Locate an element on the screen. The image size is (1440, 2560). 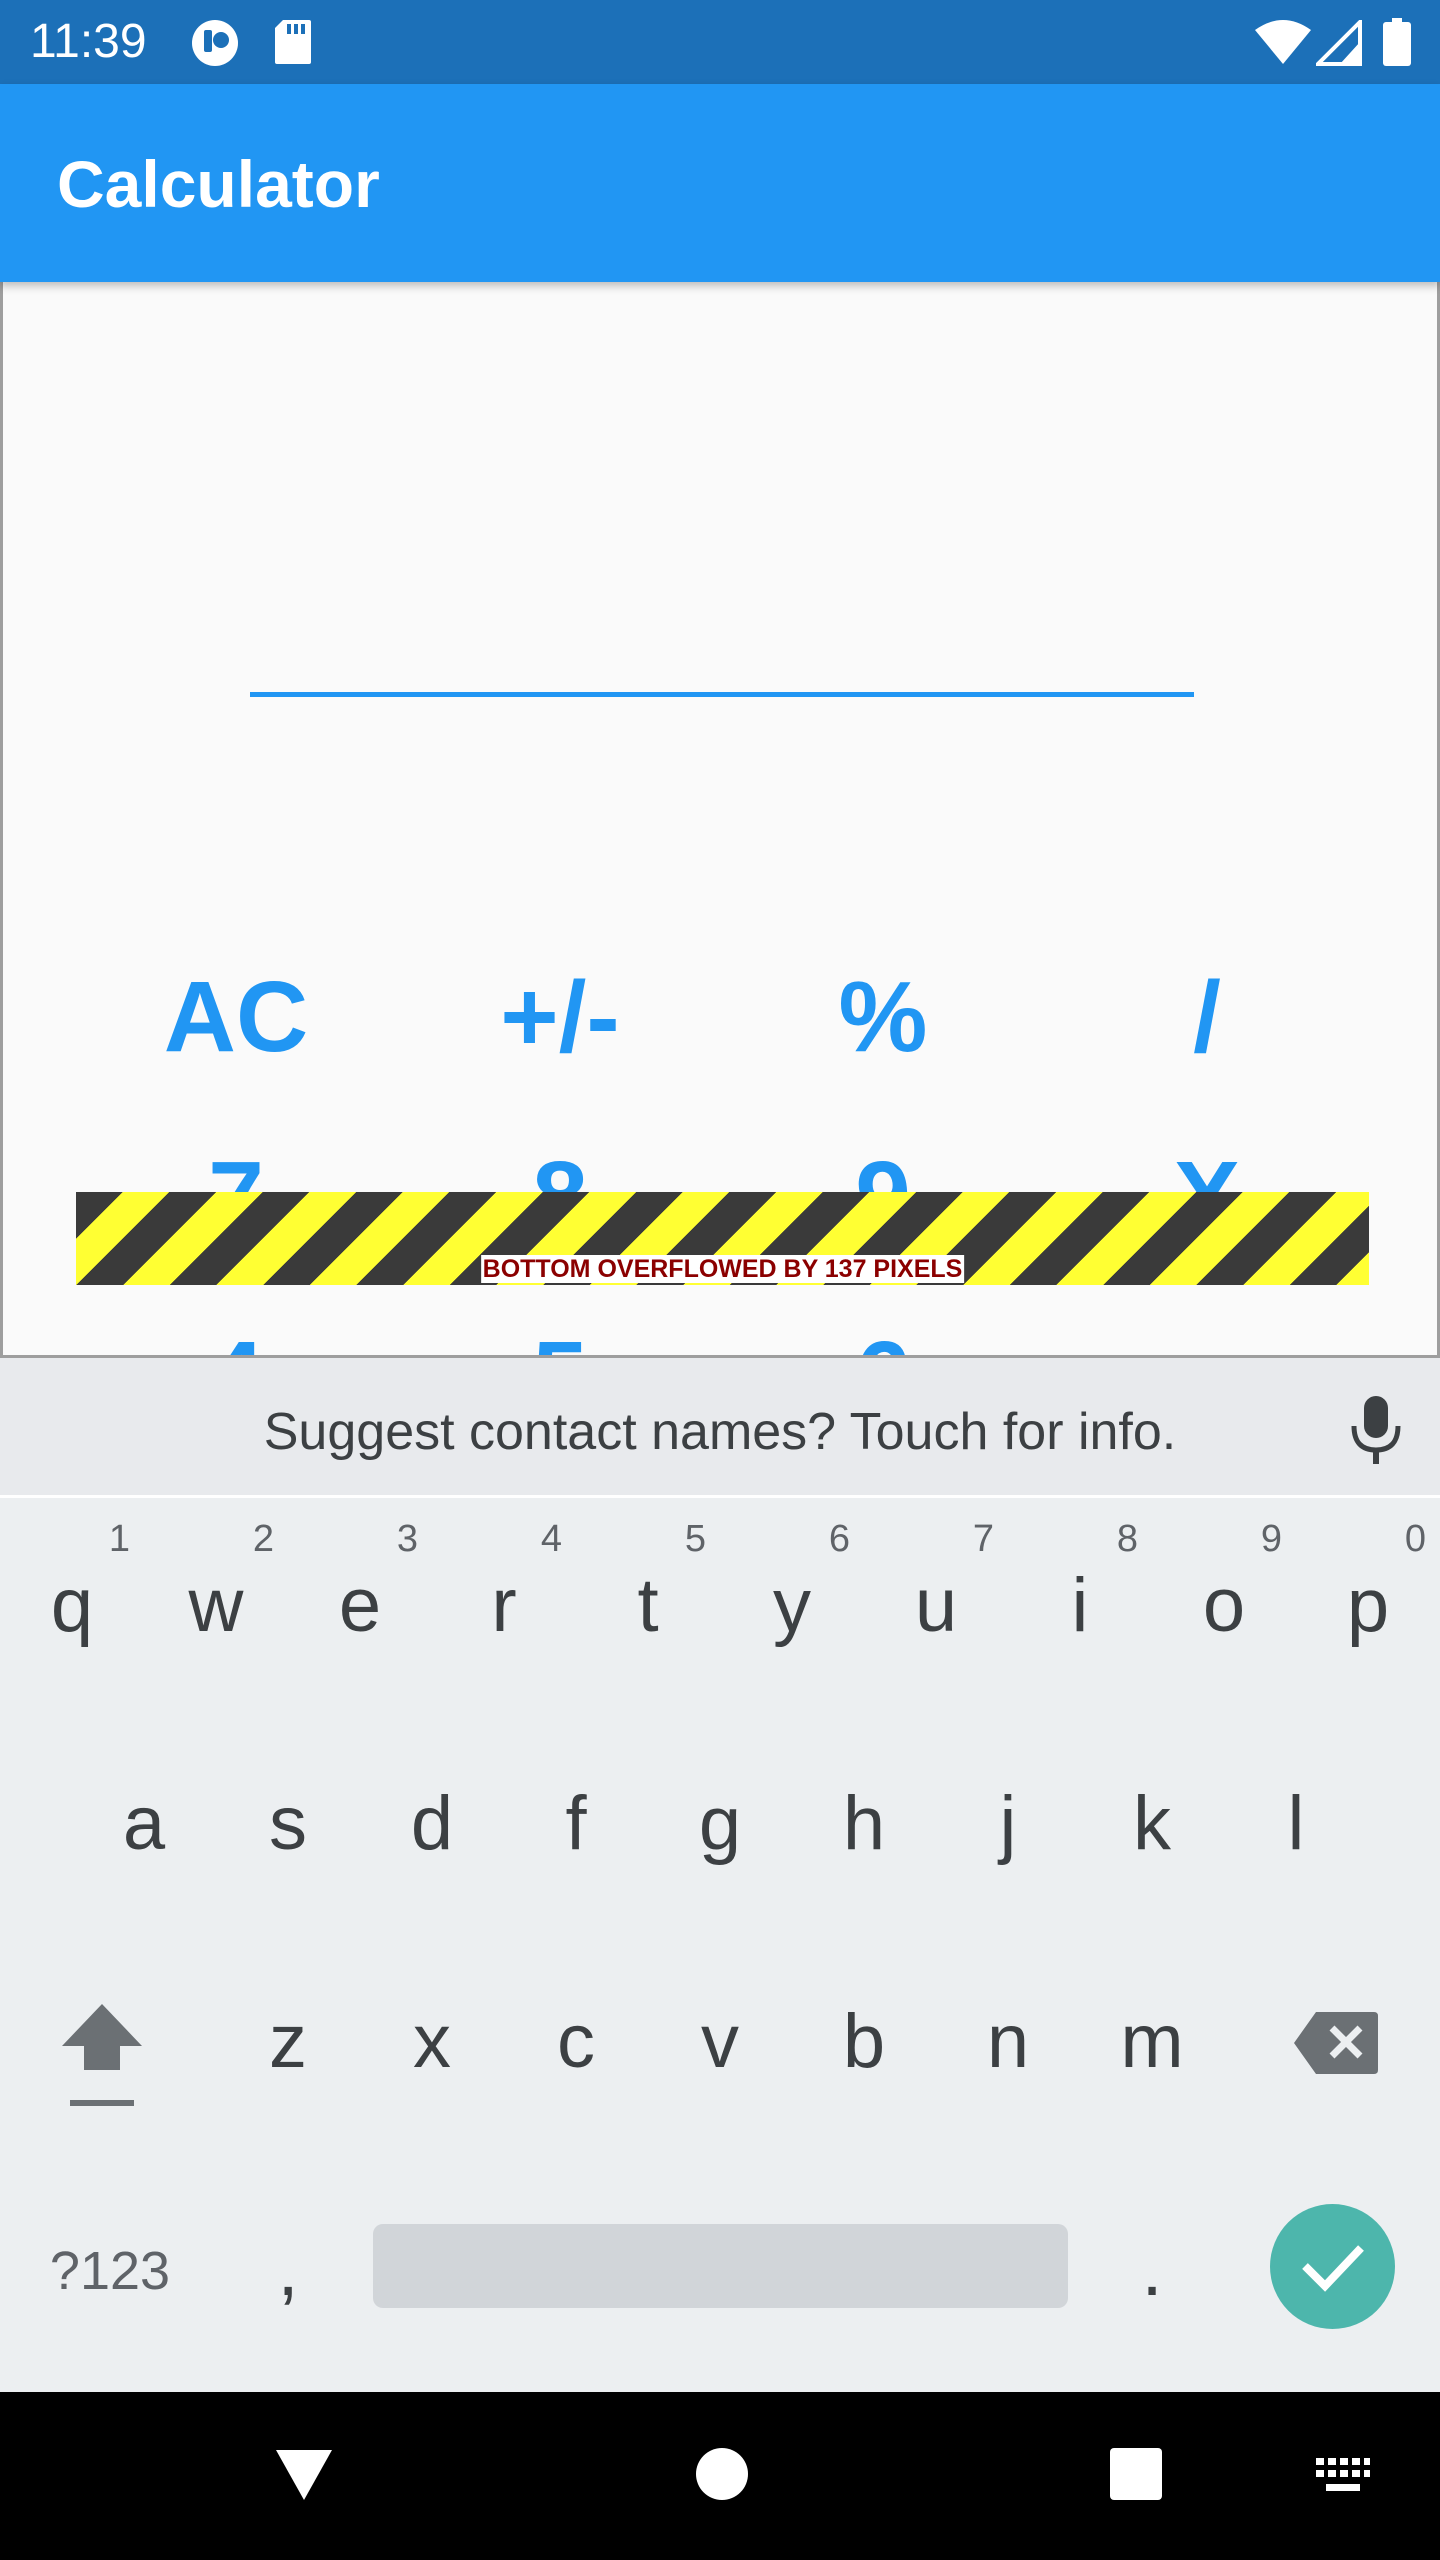
key-y: 6y is located at coordinates (792, 1588).